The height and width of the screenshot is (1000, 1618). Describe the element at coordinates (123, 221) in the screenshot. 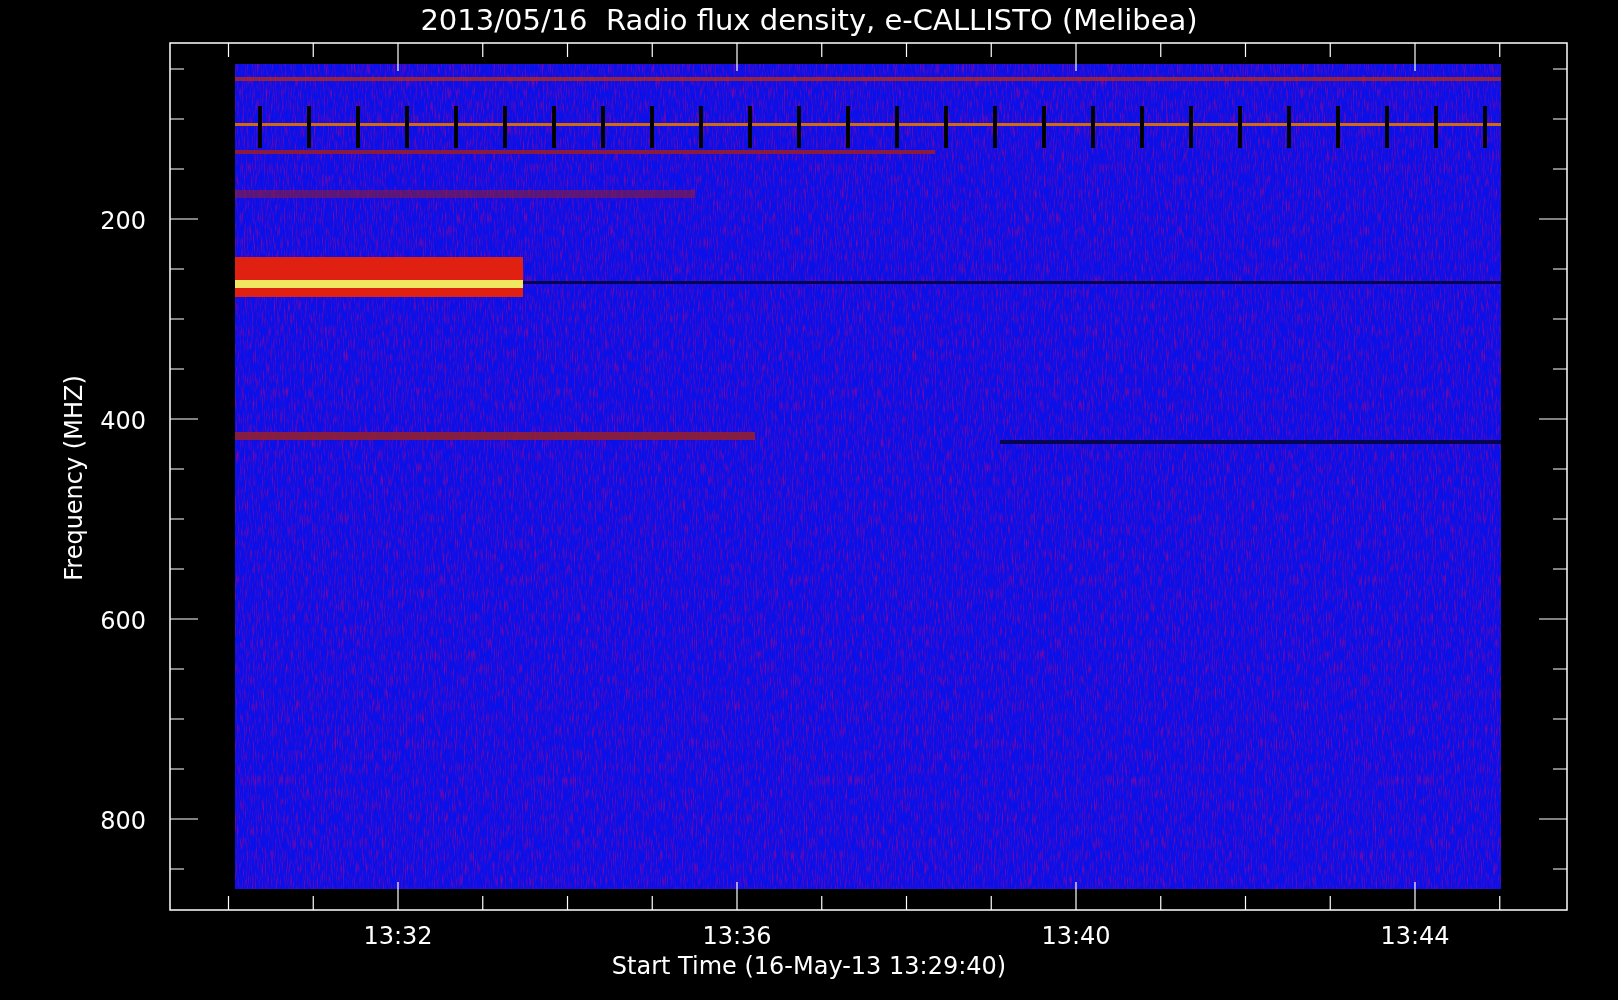

I see `tick-label: 200` at that location.